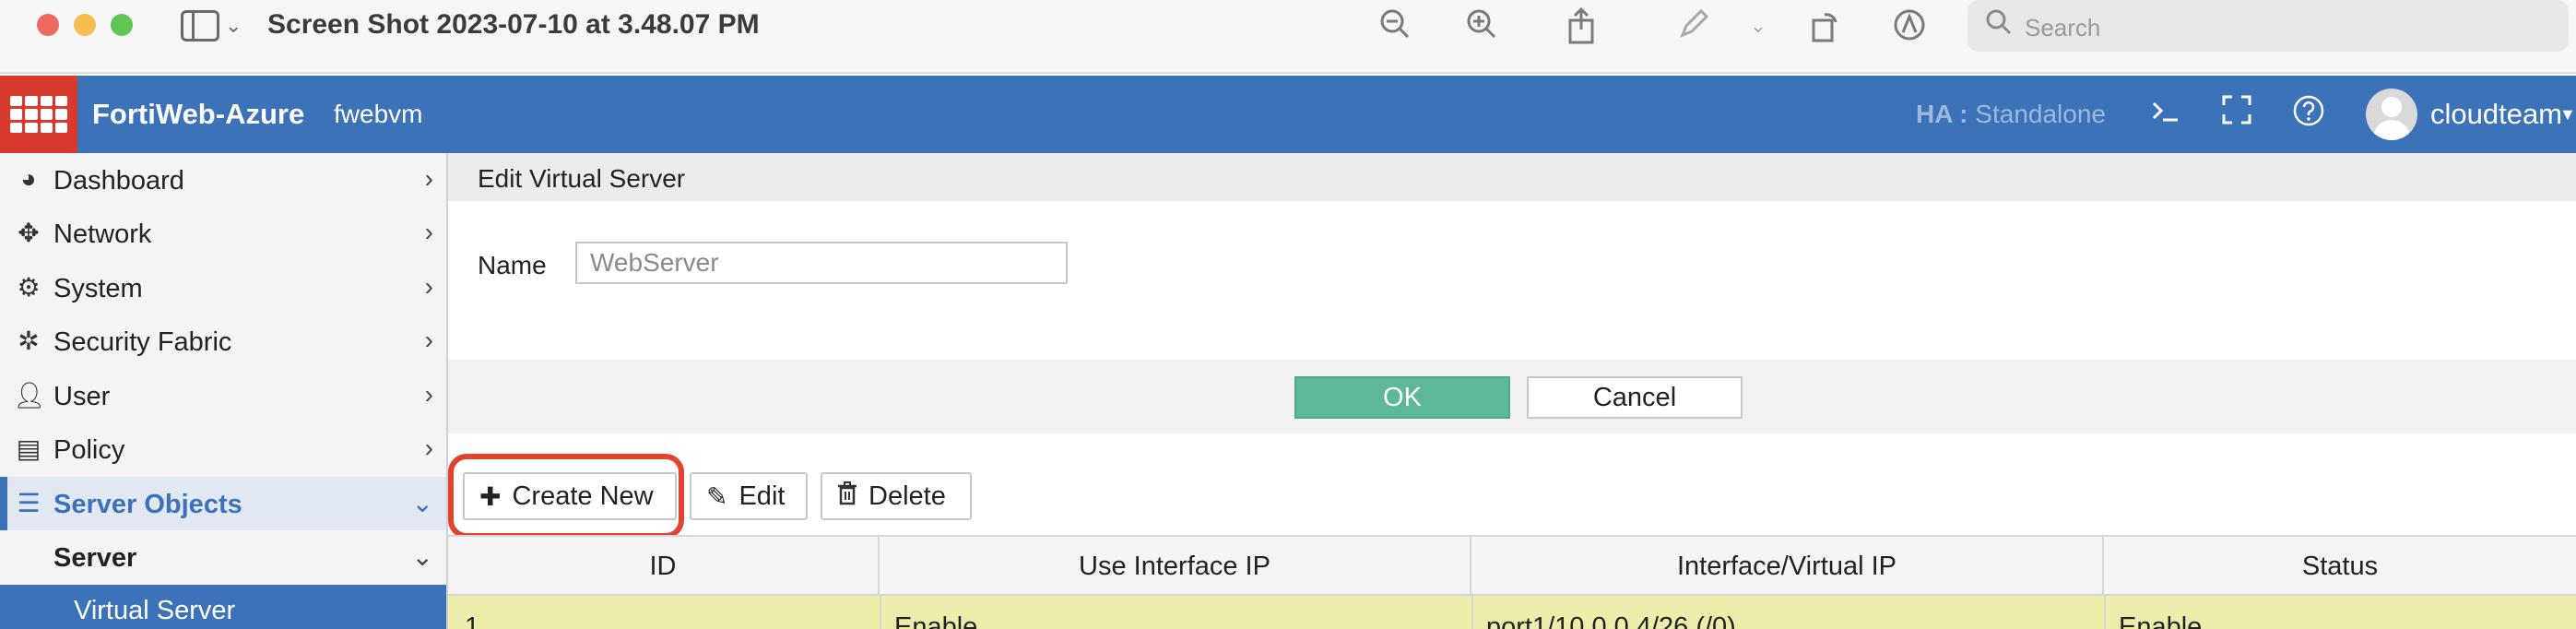 Image resolution: width=2576 pixels, height=629 pixels. Describe the element at coordinates (223, 233) in the screenshot. I see `sidebar-item-network: ✥ Network ›` at that location.